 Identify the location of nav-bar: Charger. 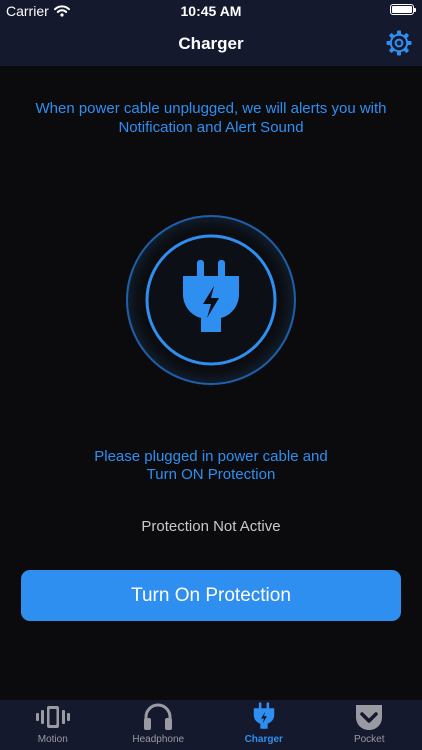
(211, 44).